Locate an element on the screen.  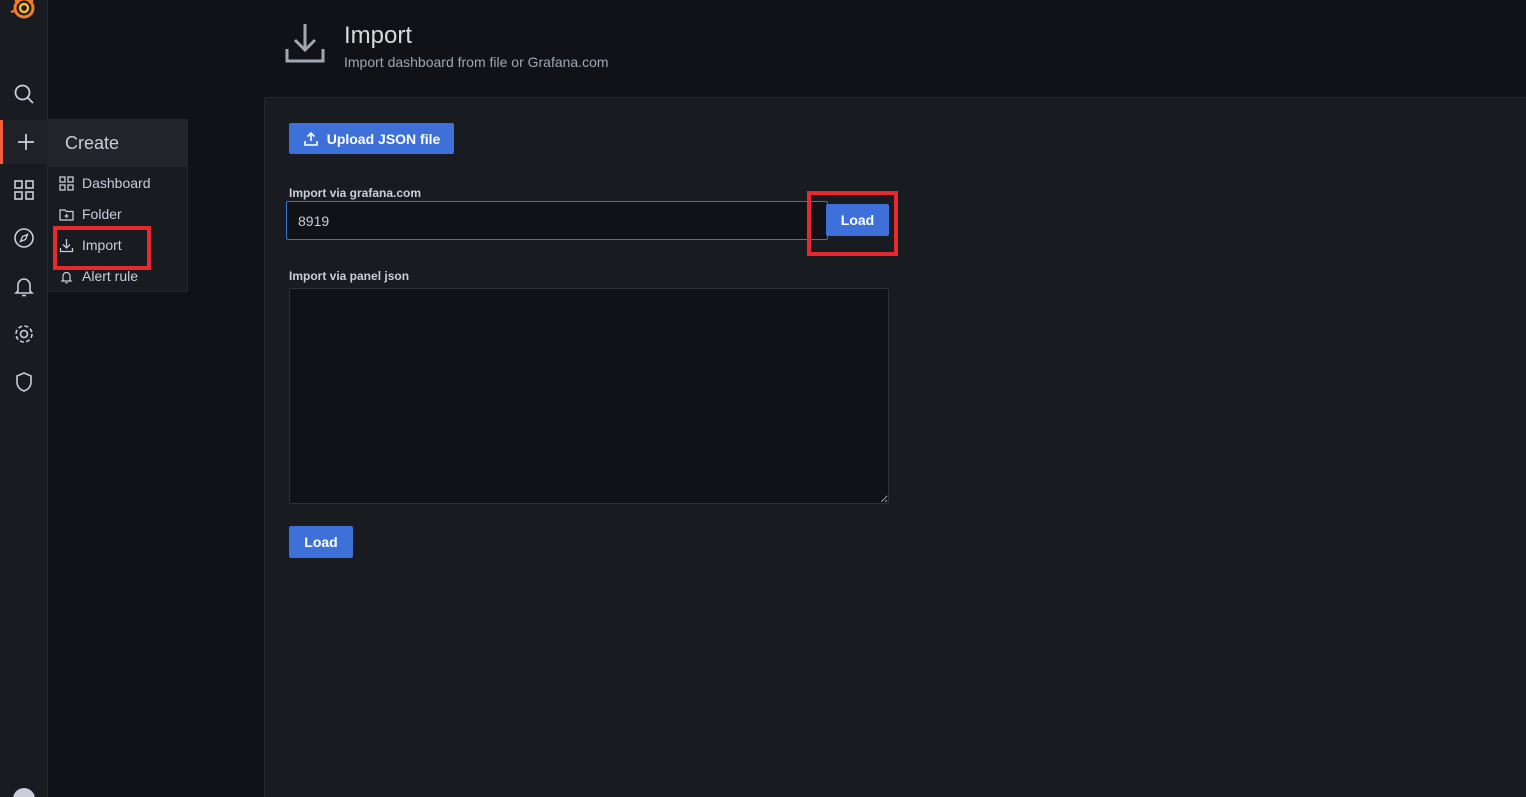
upload-json-button: Upload JSON file is located at coordinates (371, 138).